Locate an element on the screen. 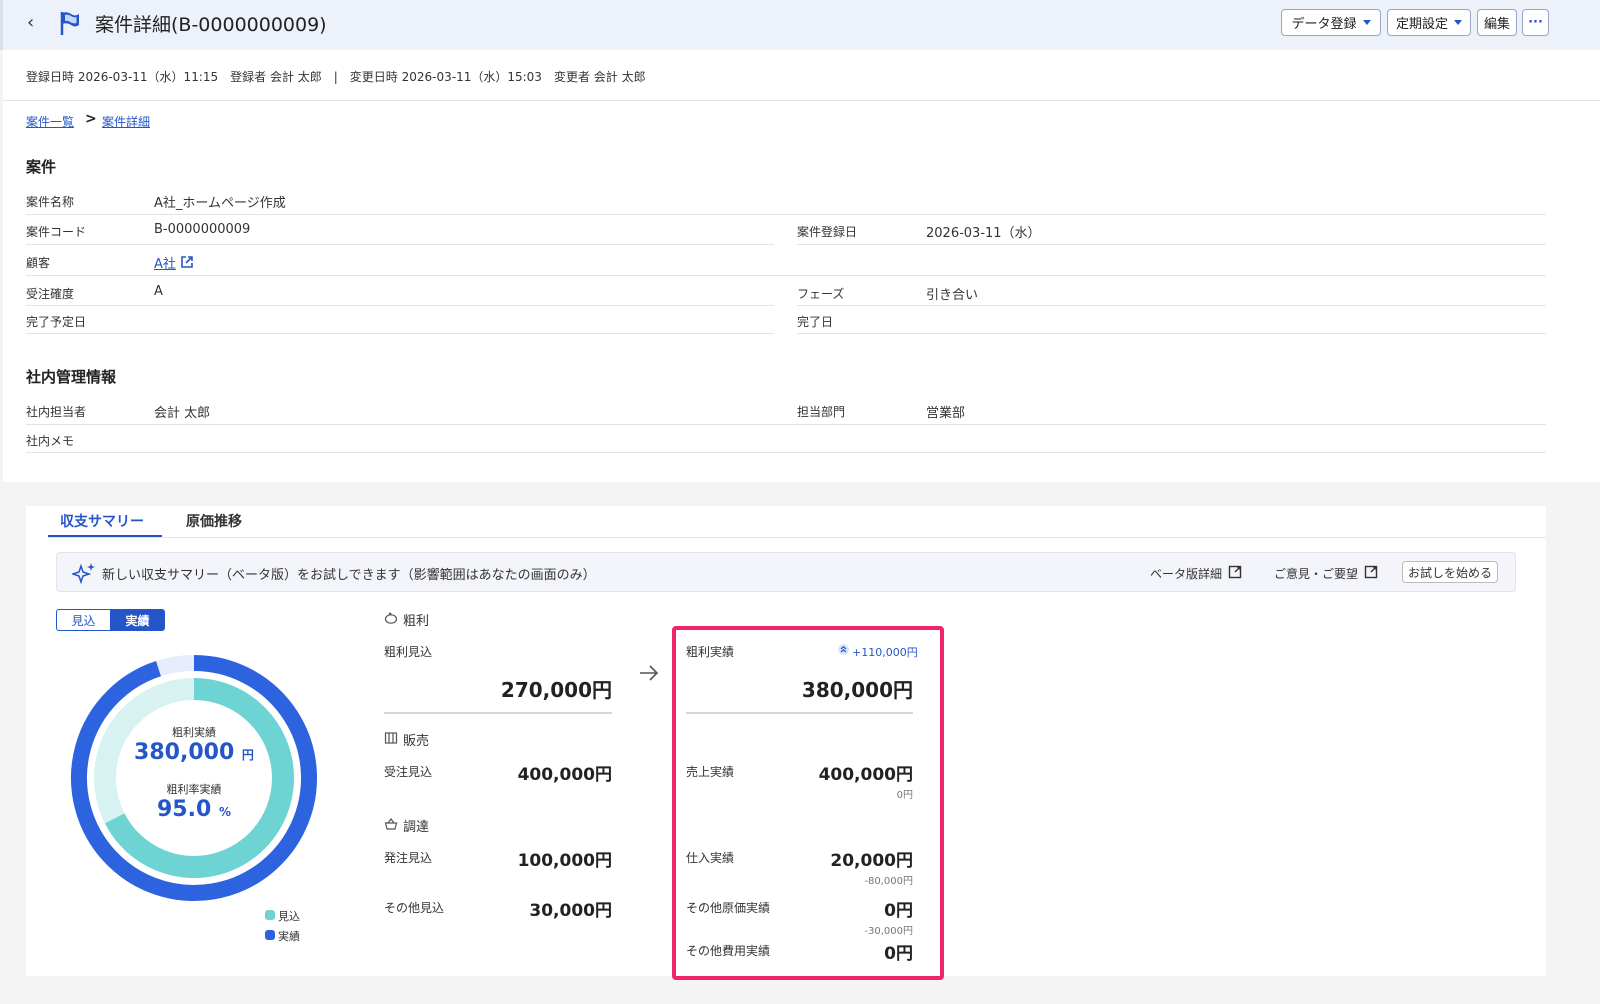 This screenshot has height=1004, width=1600. purchase-actual-value: 20,000円 is located at coordinates (871, 861).